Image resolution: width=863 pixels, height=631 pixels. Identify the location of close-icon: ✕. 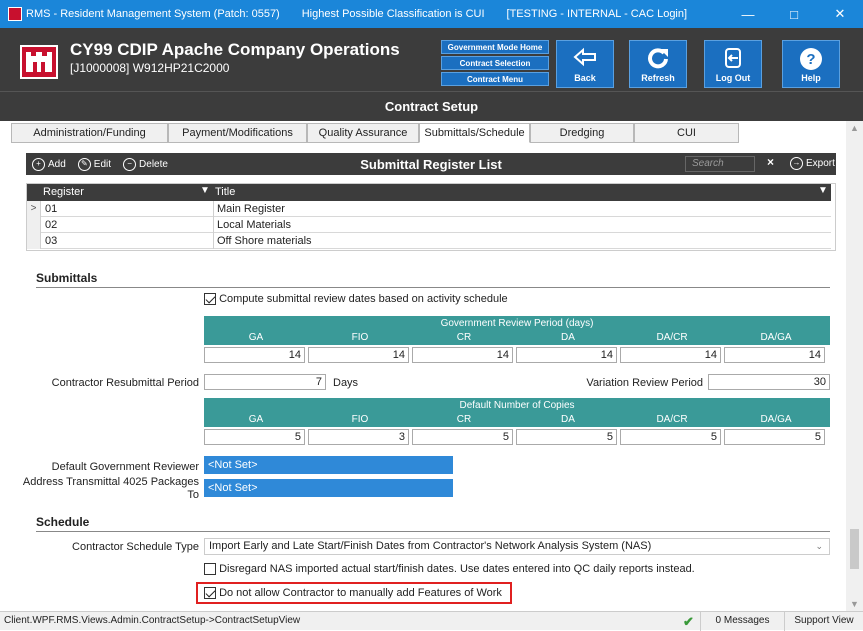
(840, 14).